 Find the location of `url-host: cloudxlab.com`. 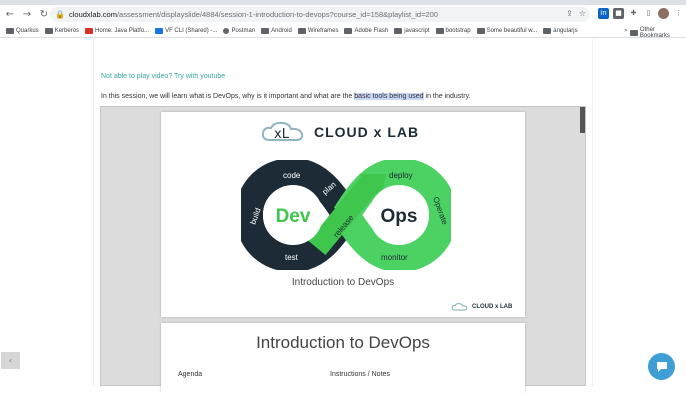

url-host: cloudxlab.com is located at coordinates (93, 14).